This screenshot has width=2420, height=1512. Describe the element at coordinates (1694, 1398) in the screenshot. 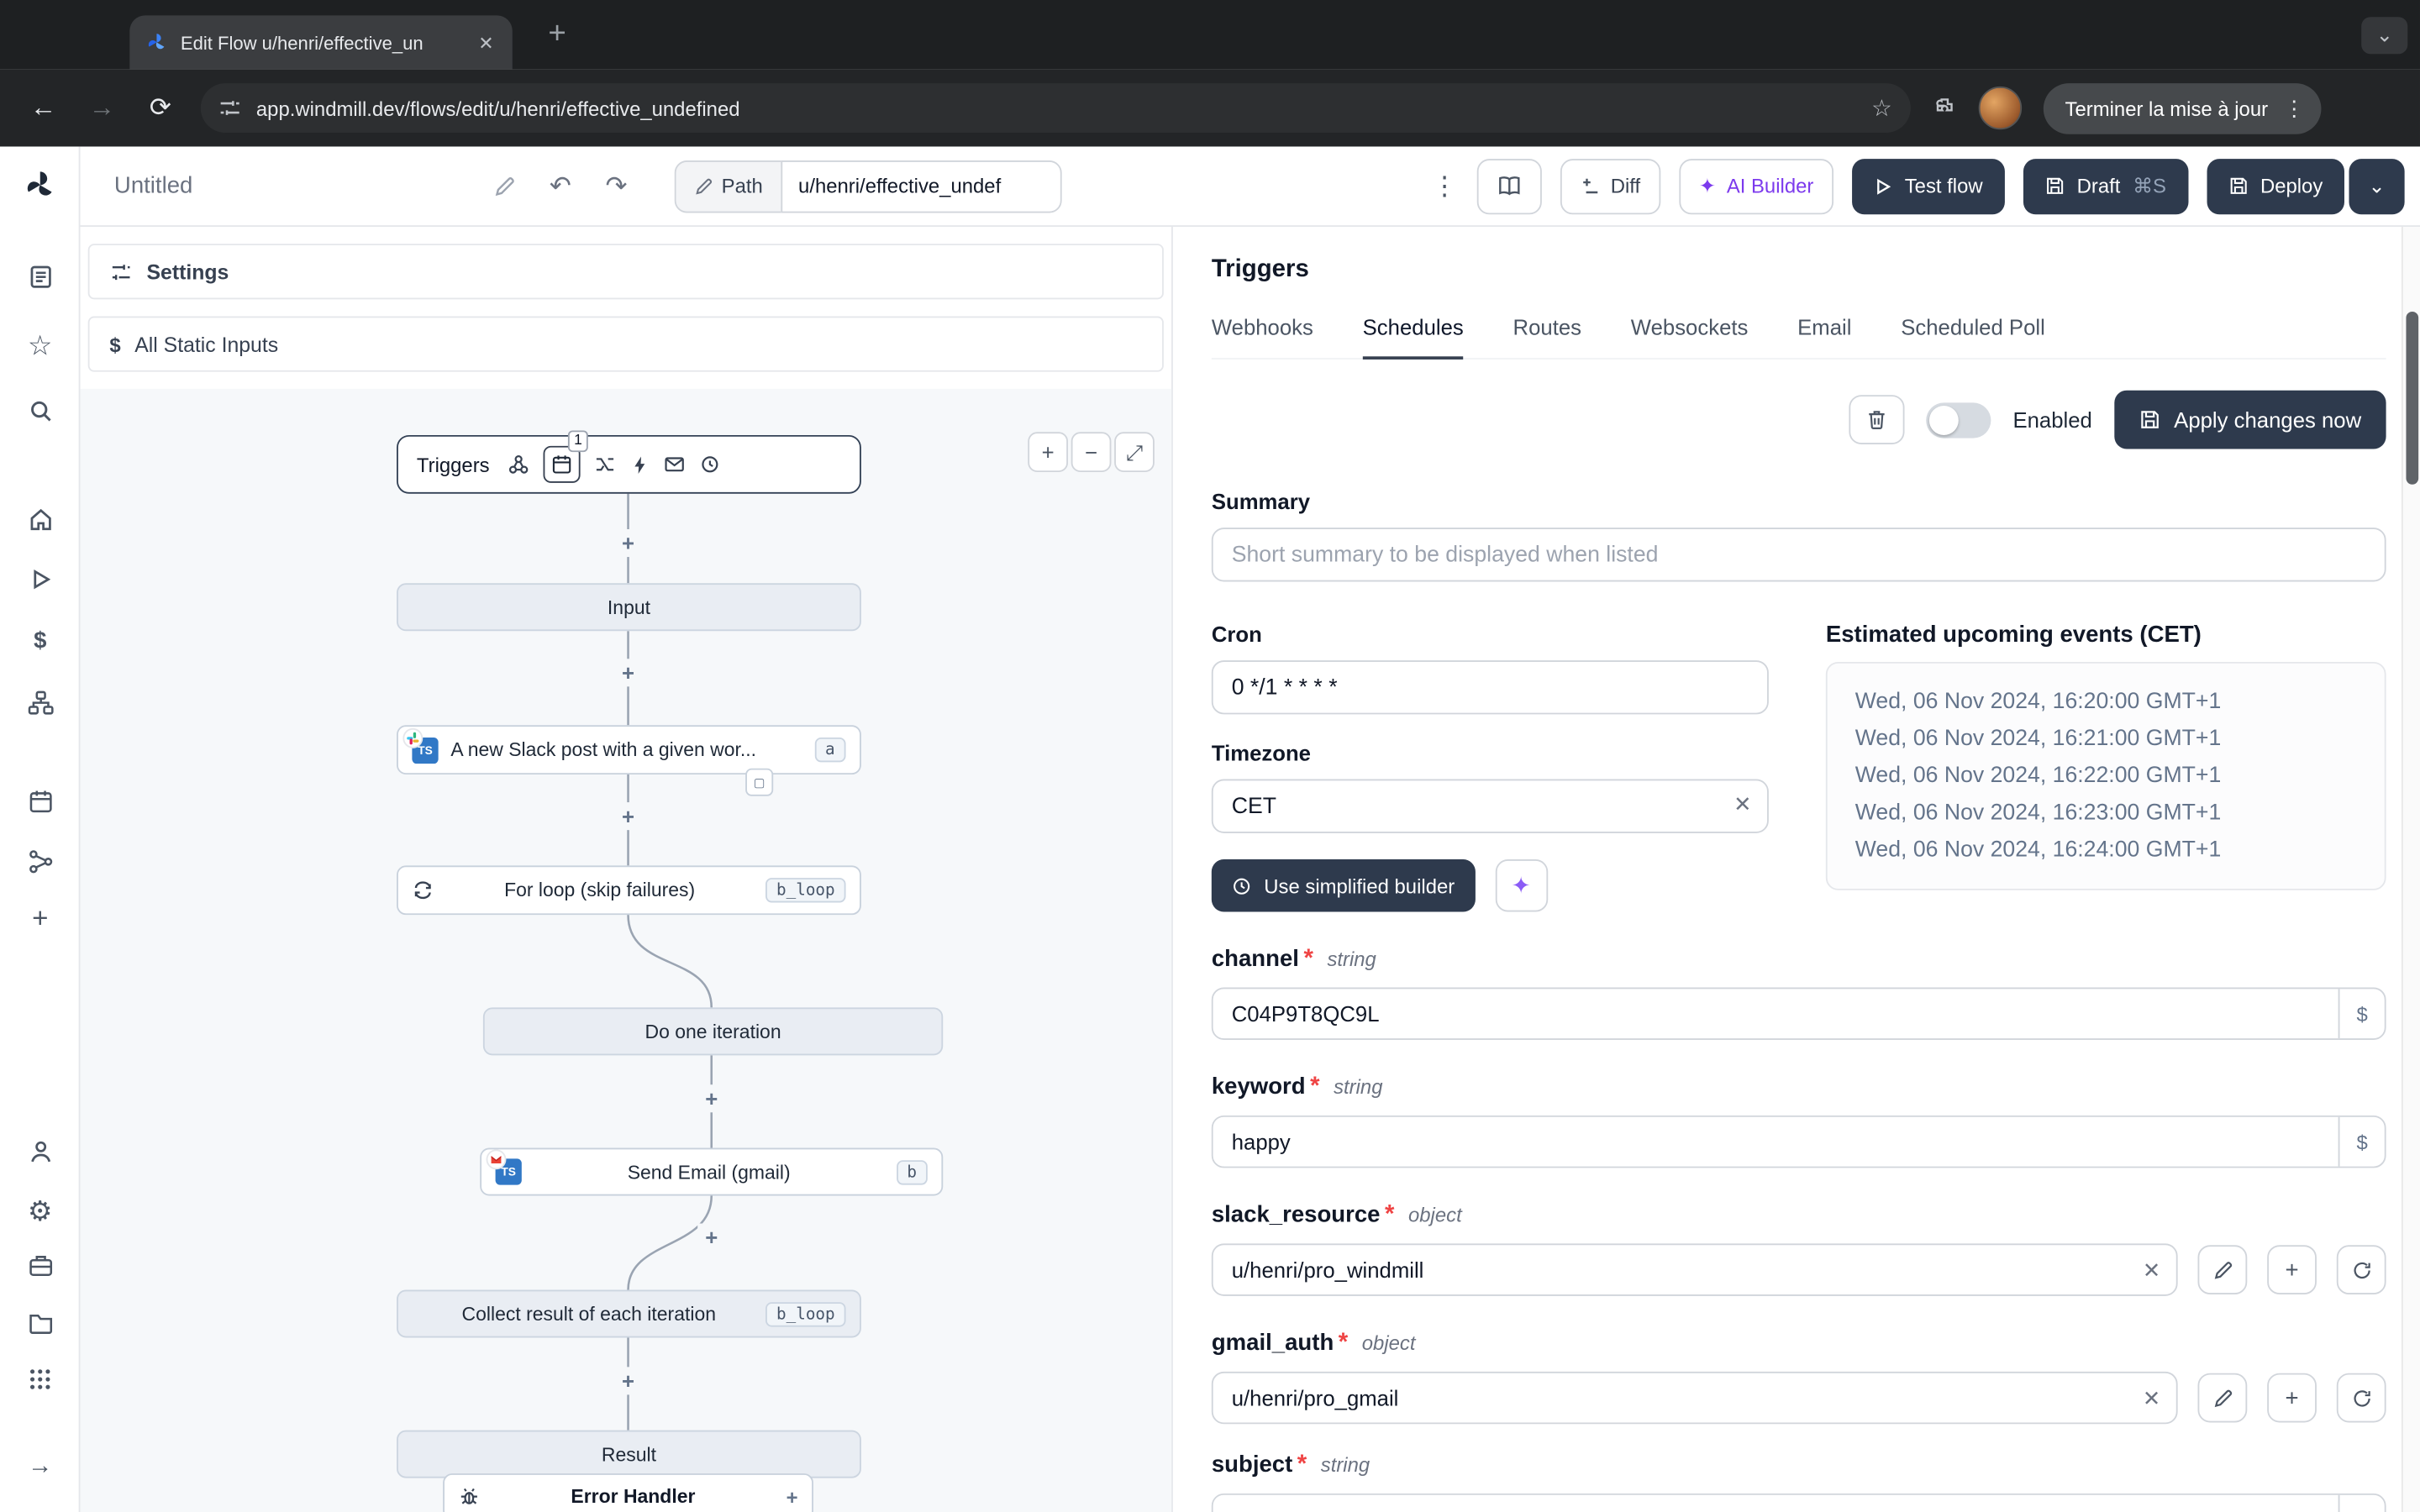

I see `gmail-auth-input` at that location.